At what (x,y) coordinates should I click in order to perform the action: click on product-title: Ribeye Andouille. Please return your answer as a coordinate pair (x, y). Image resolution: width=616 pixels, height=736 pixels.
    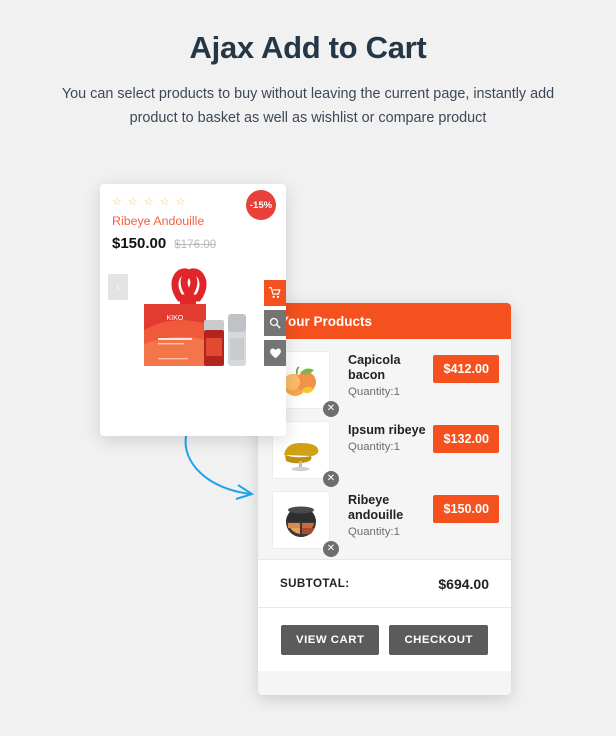
    Looking at the image, I should click on (193, 221).